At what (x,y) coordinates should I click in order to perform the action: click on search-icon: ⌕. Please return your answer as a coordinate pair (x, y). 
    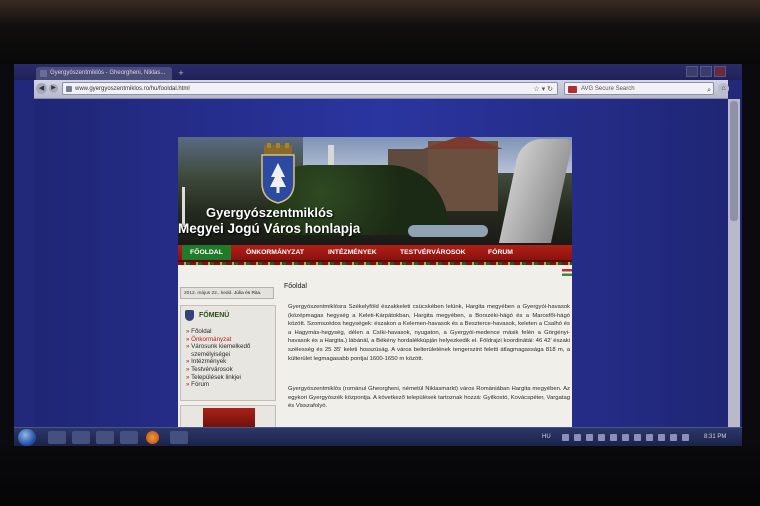
    Looking at the image, I should click on (709, 90).